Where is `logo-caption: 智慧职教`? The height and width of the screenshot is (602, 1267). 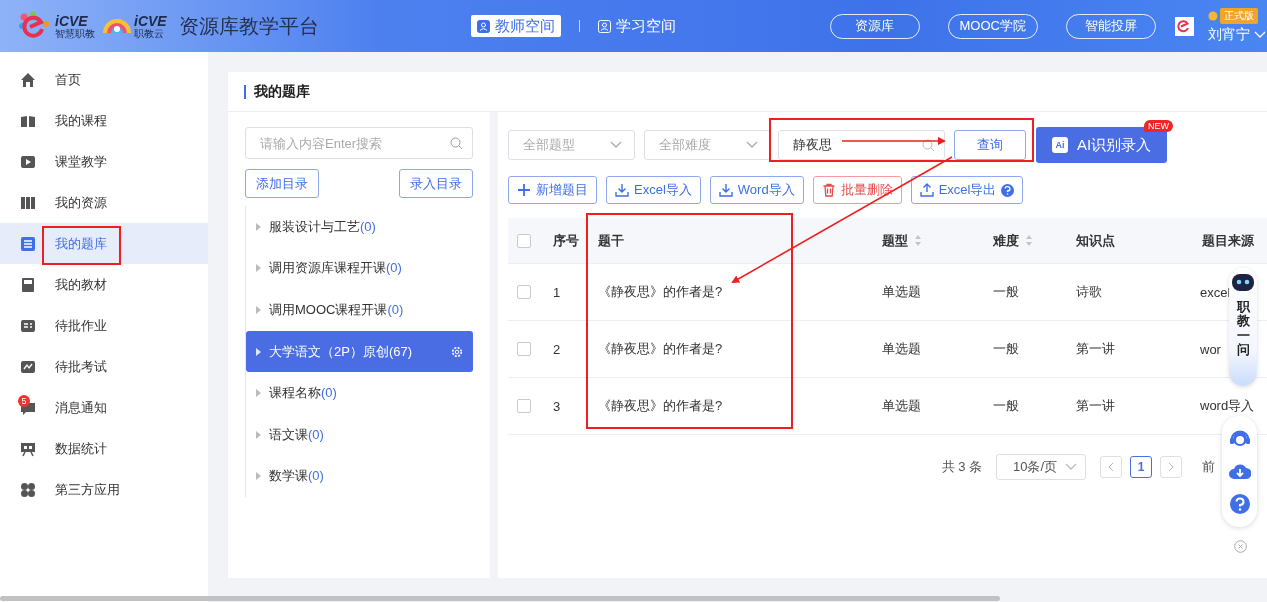 logo-caption: 智慧职教 is located at coordinates (75, 33).